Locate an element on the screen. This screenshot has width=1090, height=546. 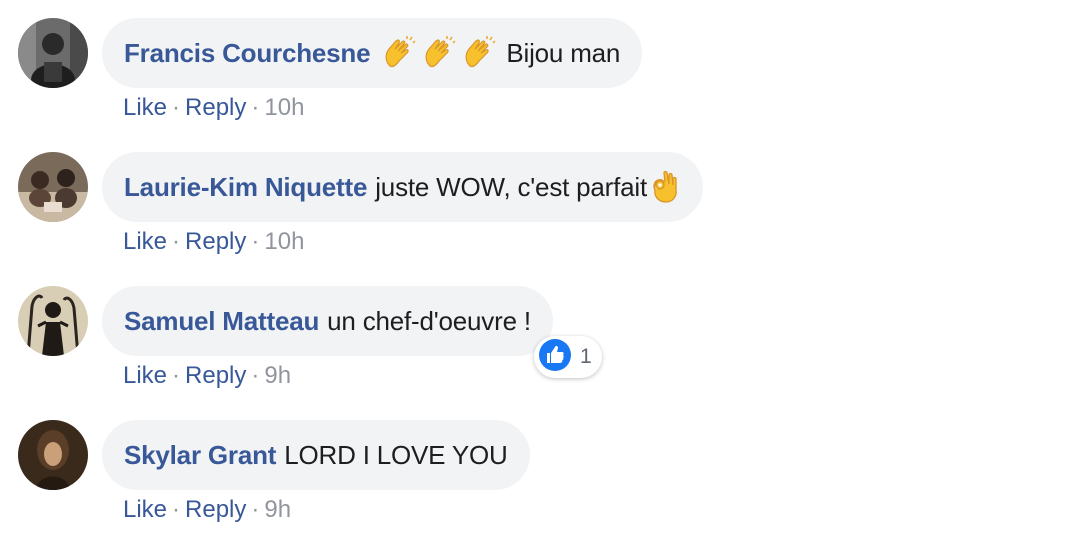
comment-bubble: Francis Courchesne Bijou man is located at coordinates (372, 53).